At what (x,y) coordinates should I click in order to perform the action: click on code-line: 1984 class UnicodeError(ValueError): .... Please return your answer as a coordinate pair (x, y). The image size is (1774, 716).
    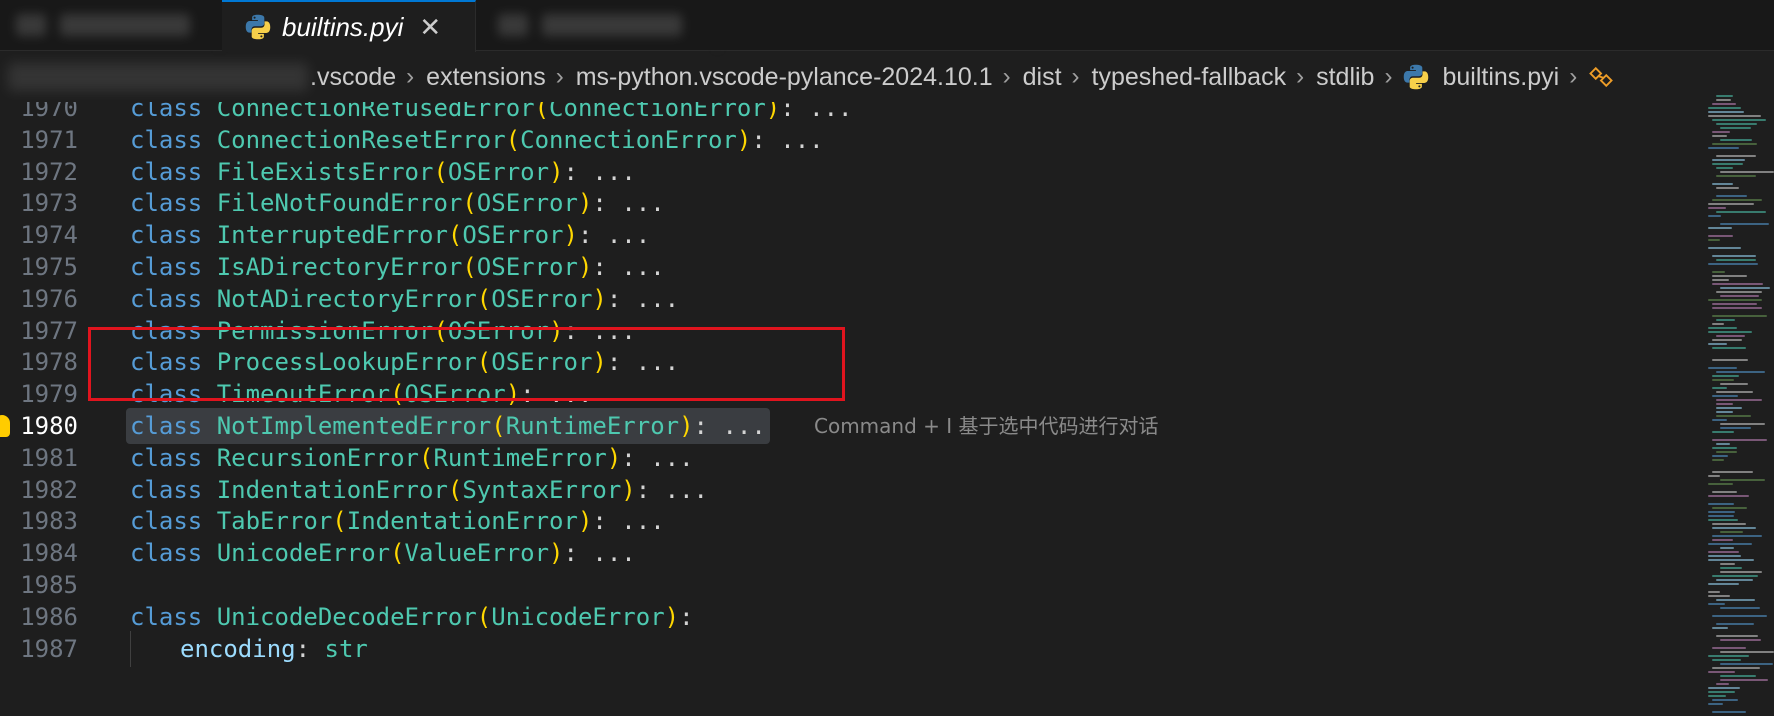
    Looking at the image, I should click on (850, 553).